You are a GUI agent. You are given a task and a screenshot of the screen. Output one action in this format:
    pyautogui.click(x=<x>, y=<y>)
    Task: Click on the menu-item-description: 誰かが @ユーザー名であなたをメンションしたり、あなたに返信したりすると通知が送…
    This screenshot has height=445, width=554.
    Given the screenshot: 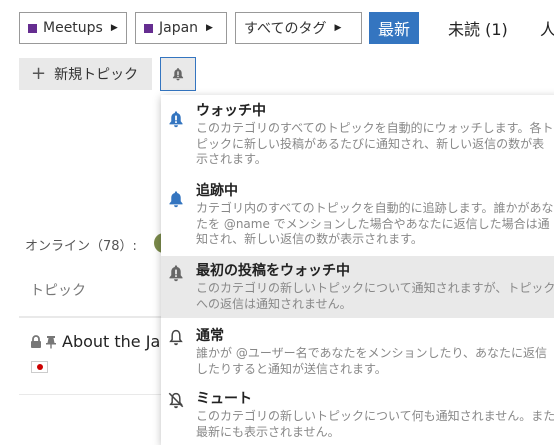 What is the action you would take?
    pyautogui.click(x=371, y=361)
    